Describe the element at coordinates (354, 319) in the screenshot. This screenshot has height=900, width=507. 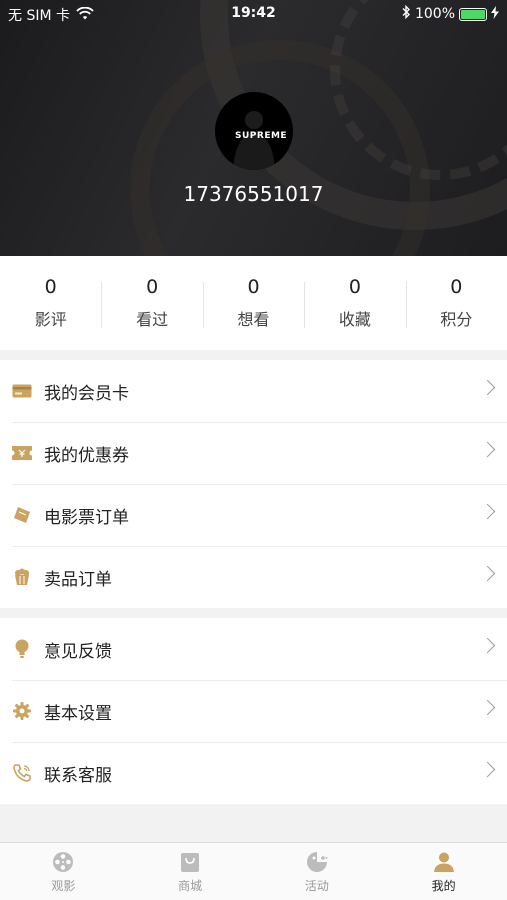
I see `stat-label: 收藏` at that location.